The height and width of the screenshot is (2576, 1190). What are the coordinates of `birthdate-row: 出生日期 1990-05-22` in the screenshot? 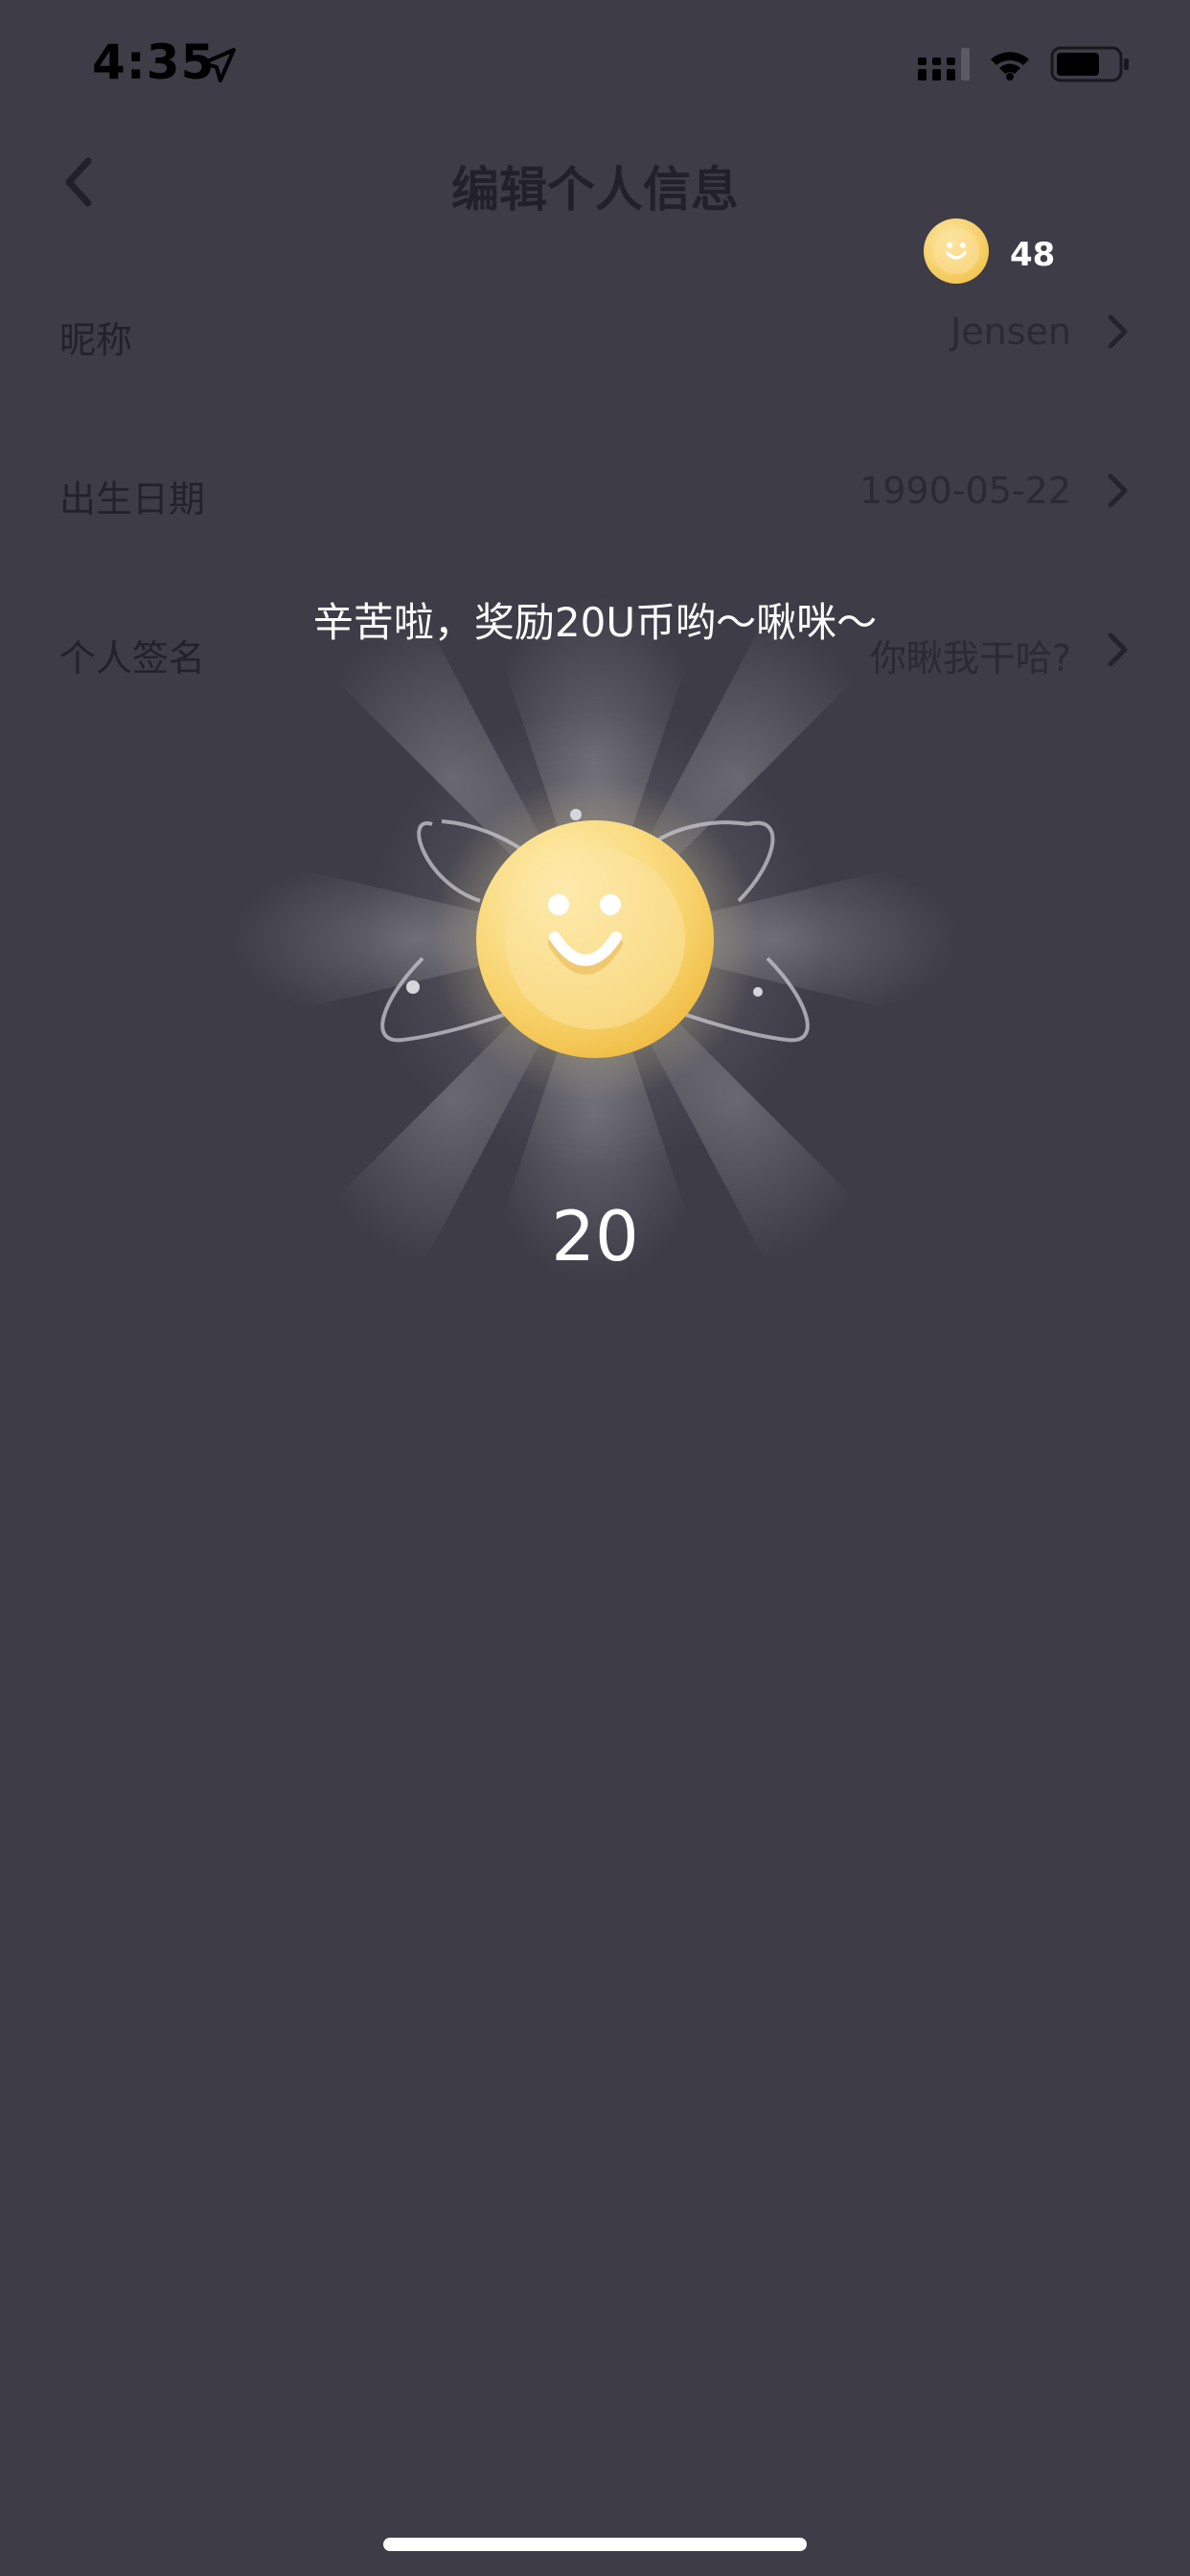 It's located at (595, 492).